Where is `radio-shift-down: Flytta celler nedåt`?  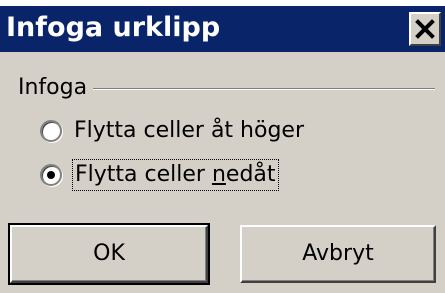
radio-shift-down: Flytta celler nedåt is located at coordinates (159, 175).